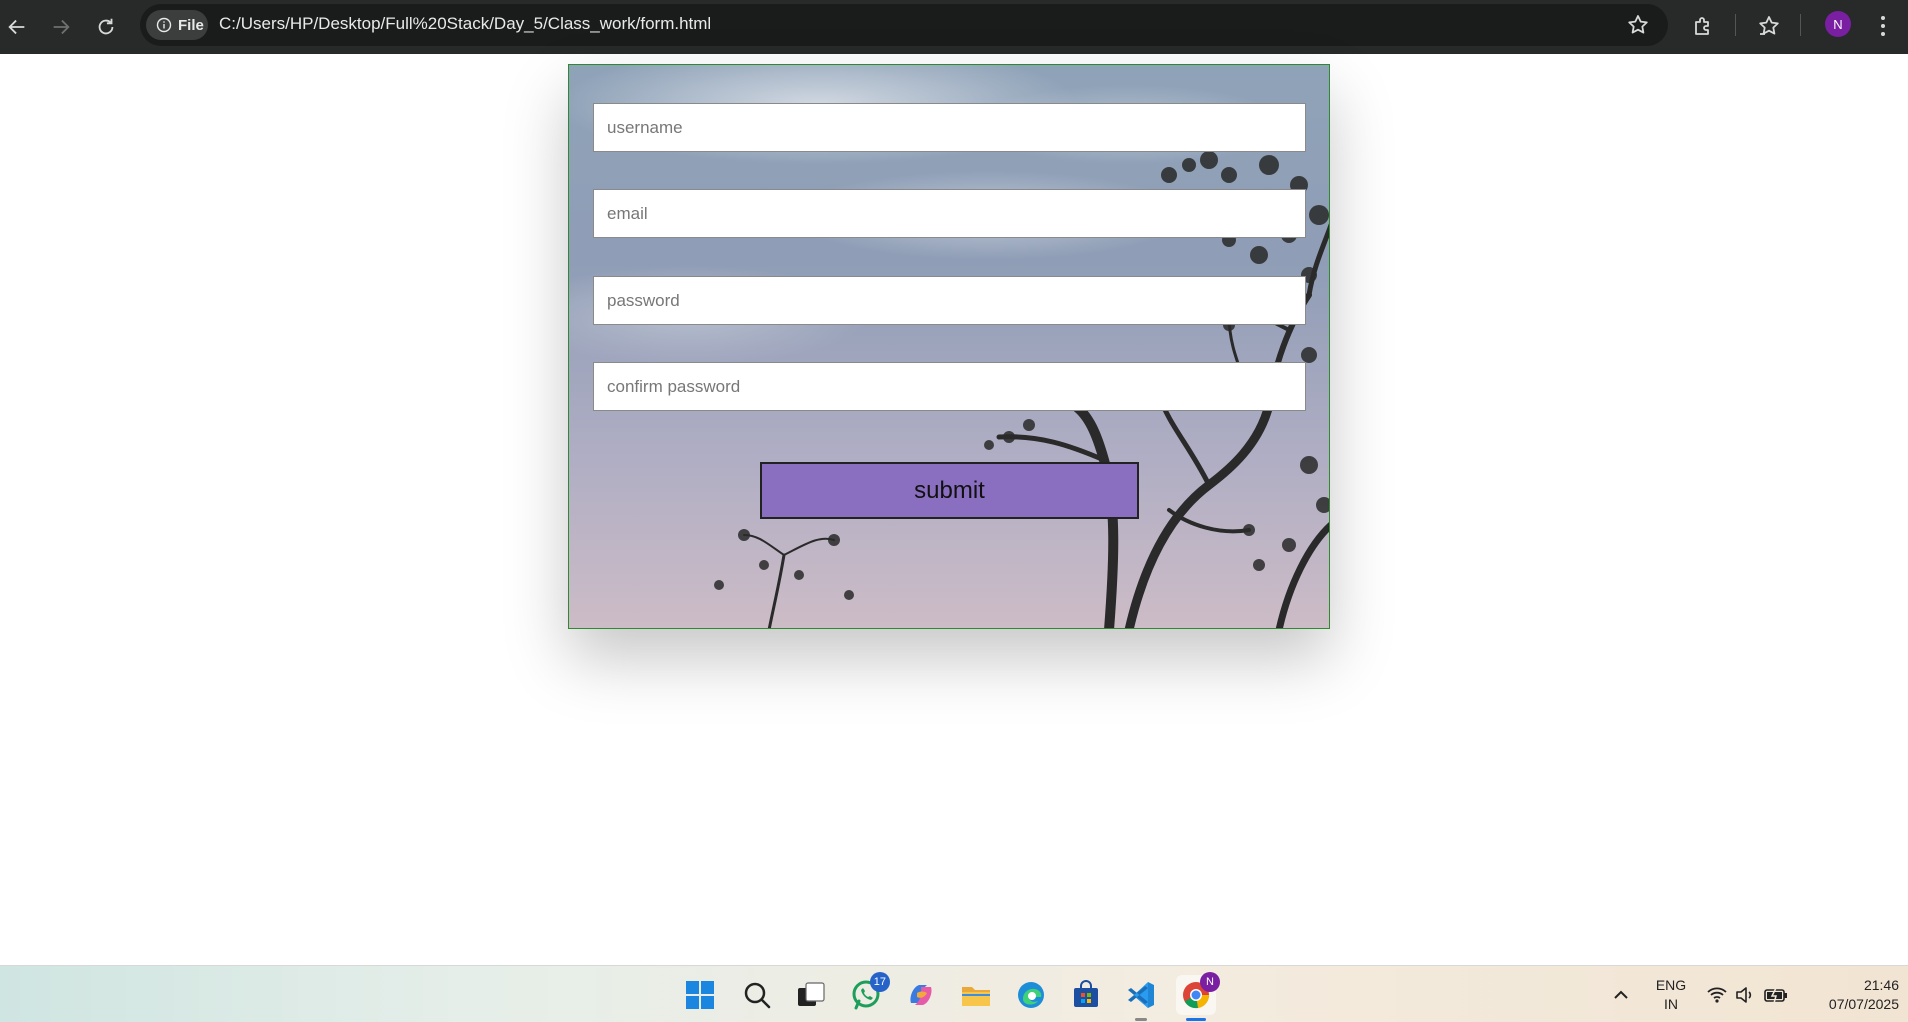 The width and height of the screenshot is (1908, 1022). I want to click on favorites-button, so click(1769, 26).